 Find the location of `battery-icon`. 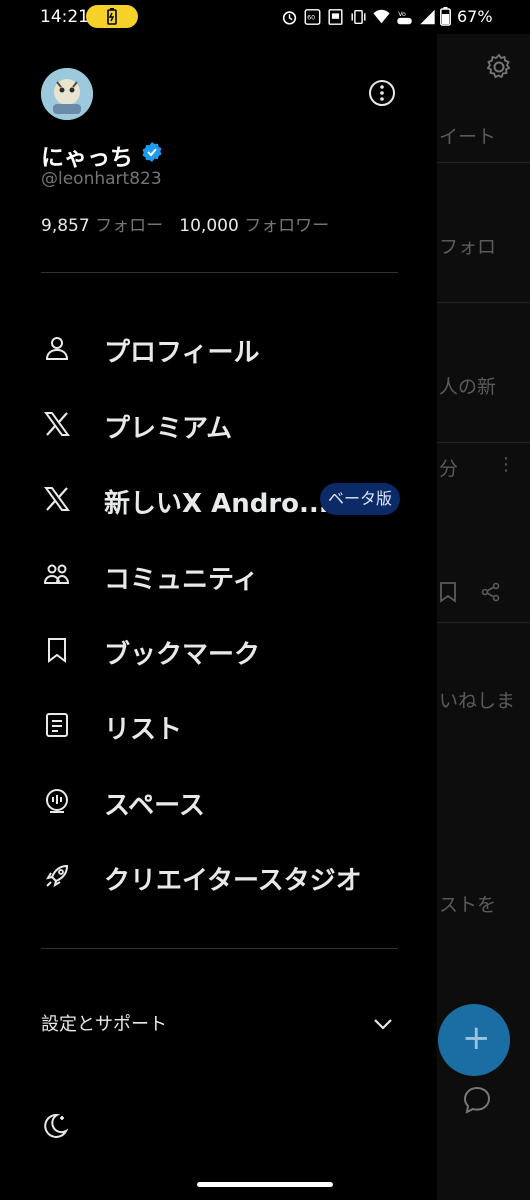

battery-icon is located at coordinates (445, 16).